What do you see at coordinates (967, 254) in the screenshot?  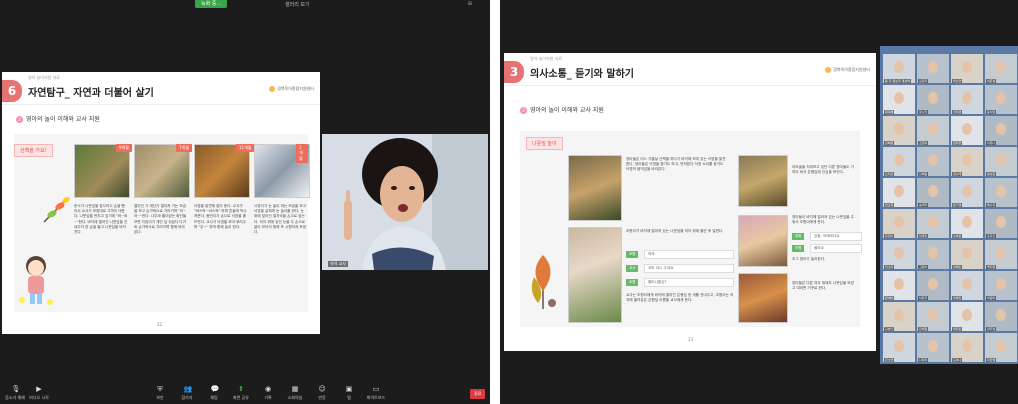 I see `participant-tile: 장예린` at bounding box center [967, 254].